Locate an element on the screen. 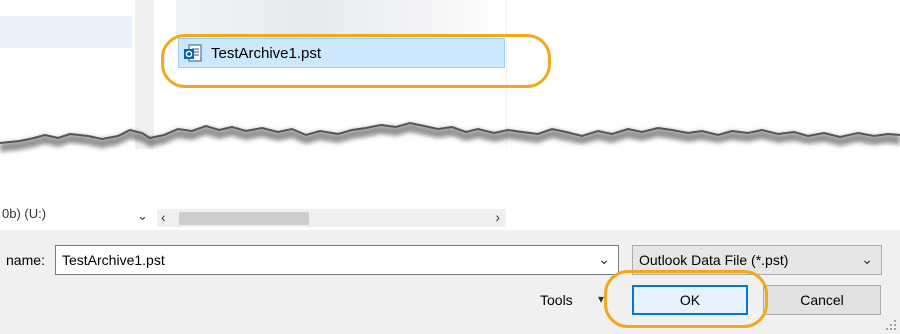  outlook-data-file-icon is located at coordinates (193, 53).